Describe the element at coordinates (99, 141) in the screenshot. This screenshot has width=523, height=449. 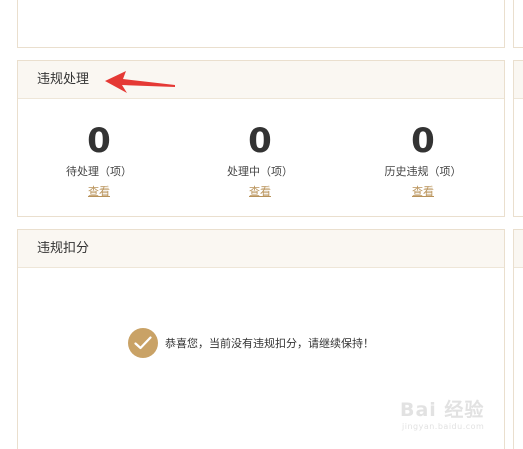
I see `stat-pending-value: 0` at that location.